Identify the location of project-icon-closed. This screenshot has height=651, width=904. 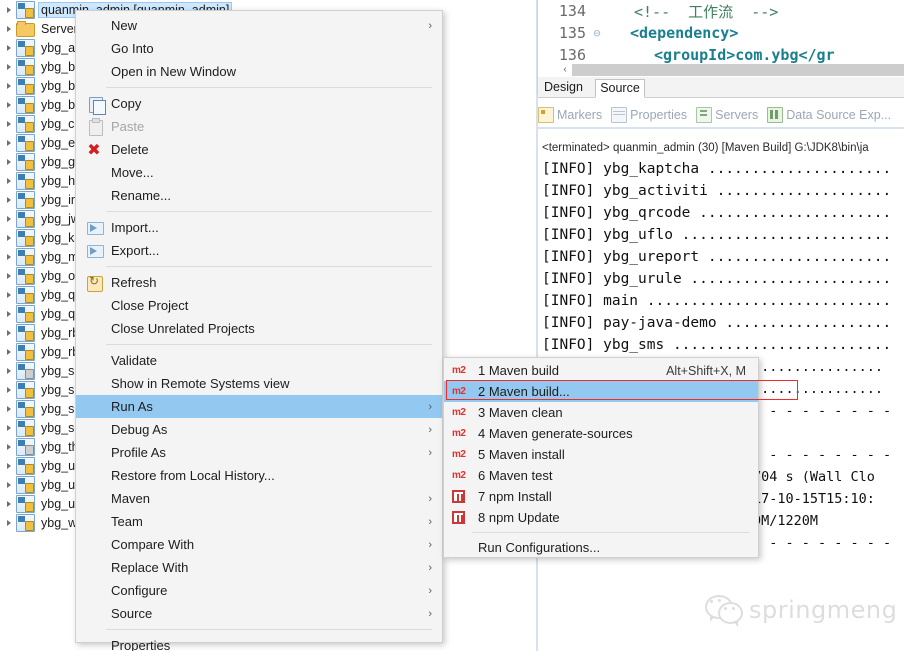
(25, 370).